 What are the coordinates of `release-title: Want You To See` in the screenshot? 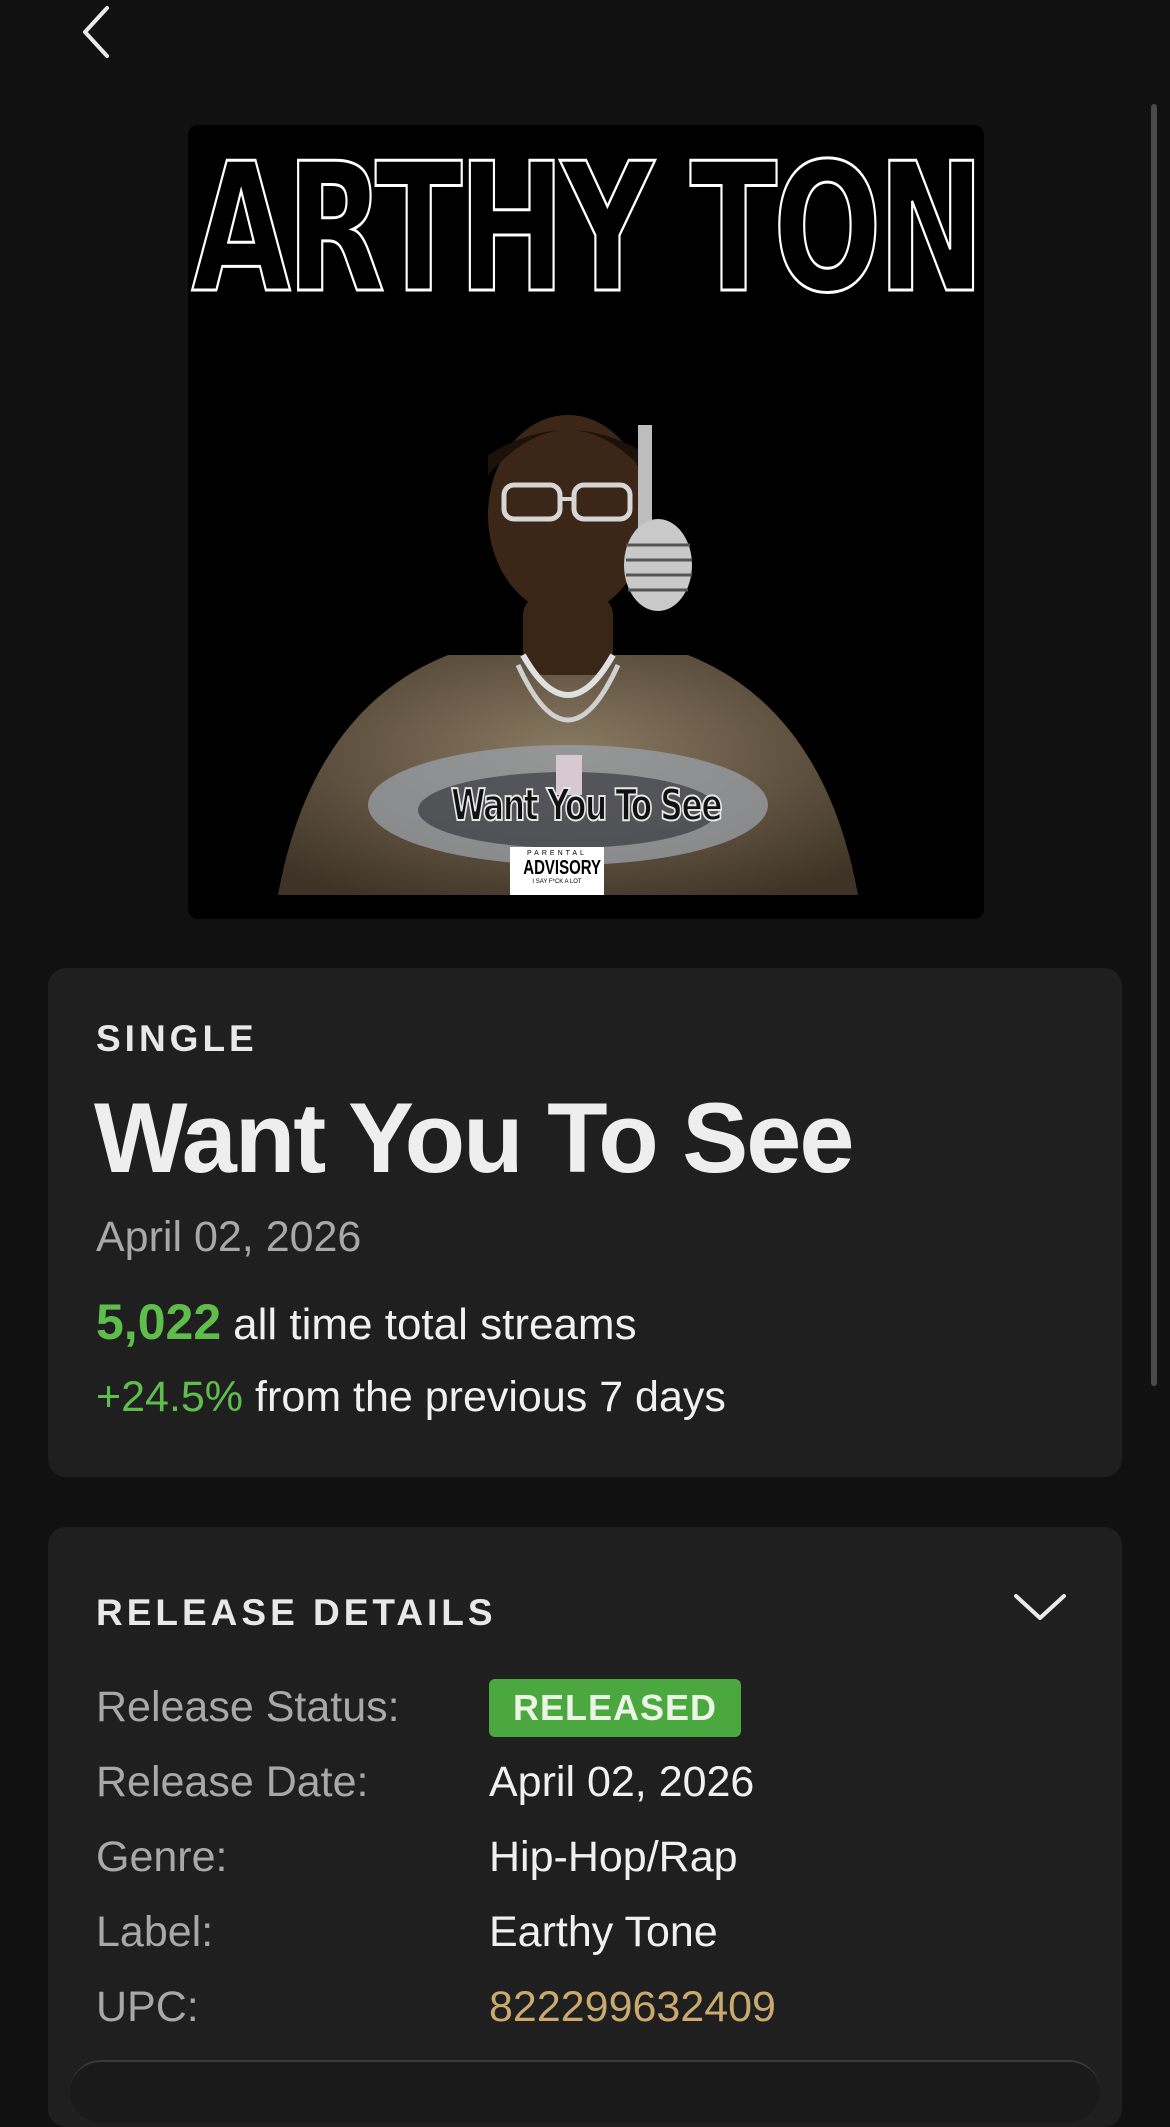 It's located at (474, 1137).